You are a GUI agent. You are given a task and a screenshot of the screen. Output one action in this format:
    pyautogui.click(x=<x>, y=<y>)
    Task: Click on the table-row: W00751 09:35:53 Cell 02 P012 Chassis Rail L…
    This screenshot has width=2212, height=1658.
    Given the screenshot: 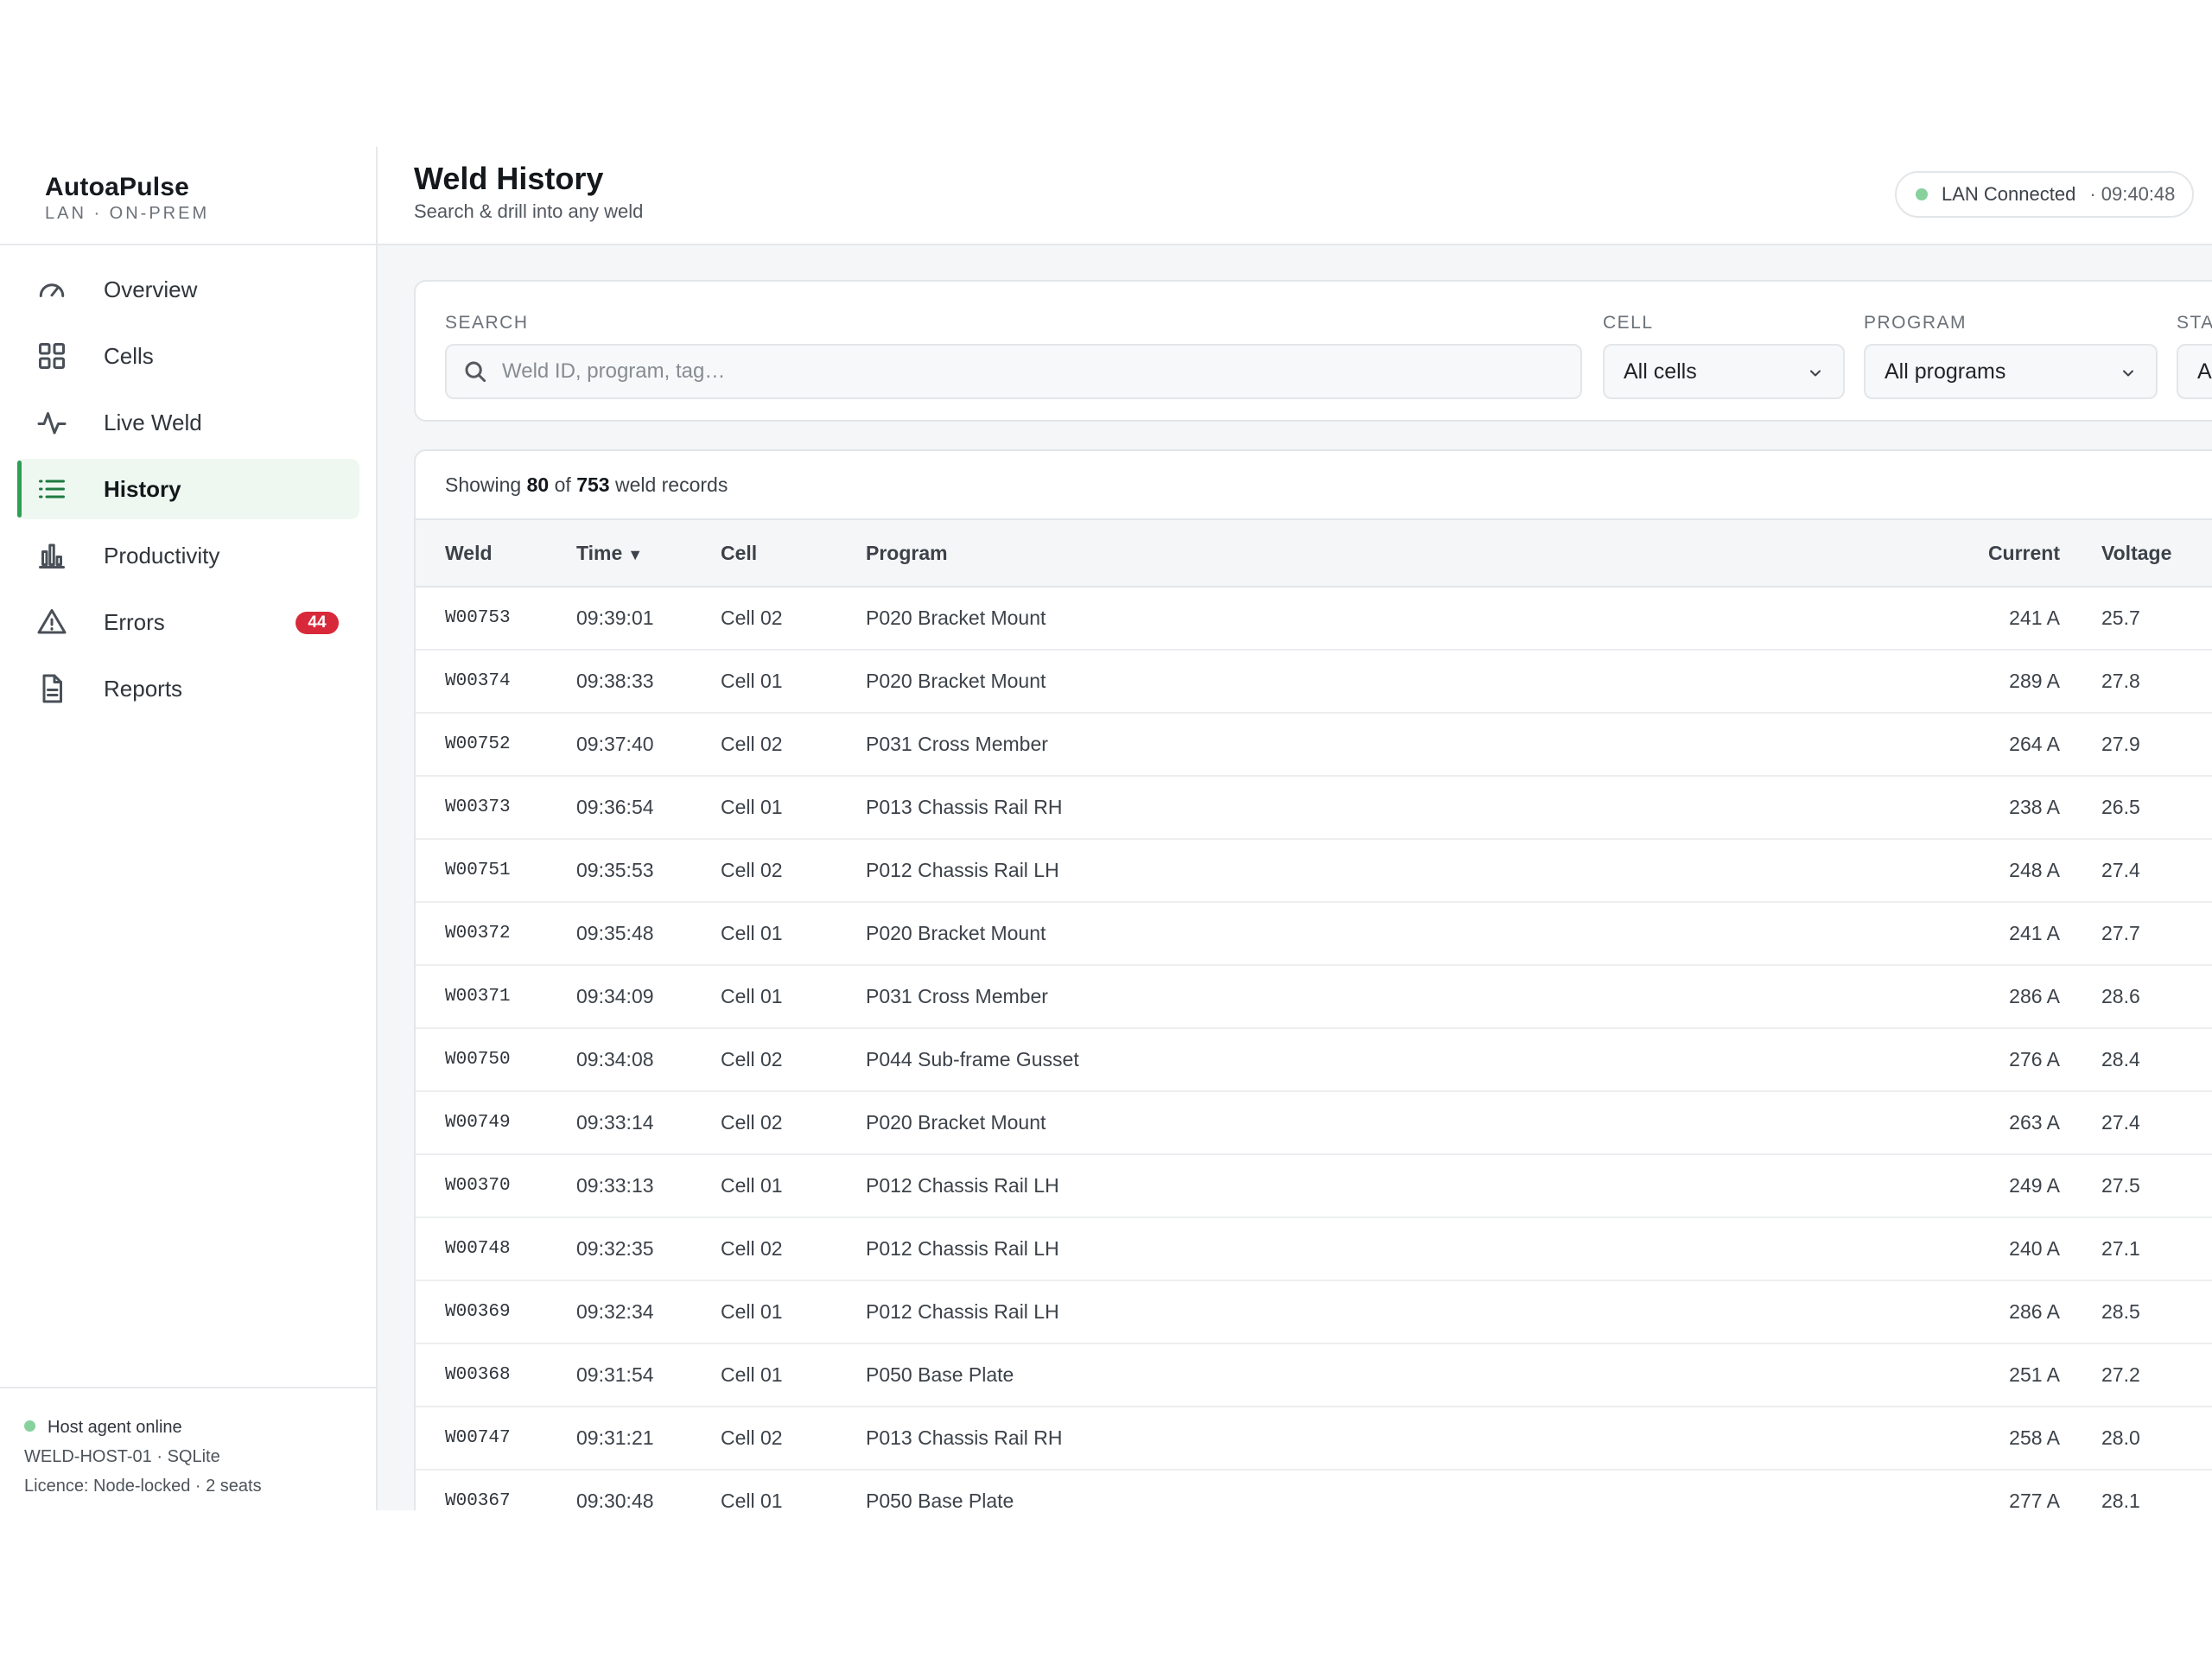 What is the action you would take?
    pyautogui.click(x=1314, y=871)
    